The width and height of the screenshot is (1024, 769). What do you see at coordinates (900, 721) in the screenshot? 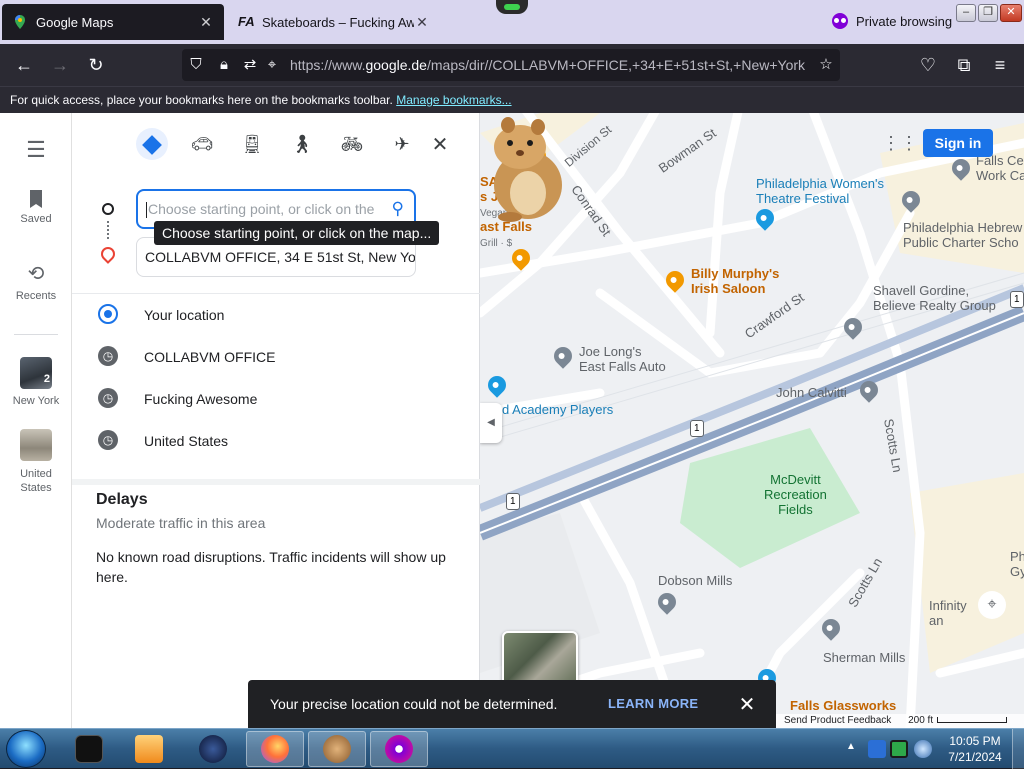
I see `map-footer: Send Product Feedback 200 ft` at bounding box center [900, 721].